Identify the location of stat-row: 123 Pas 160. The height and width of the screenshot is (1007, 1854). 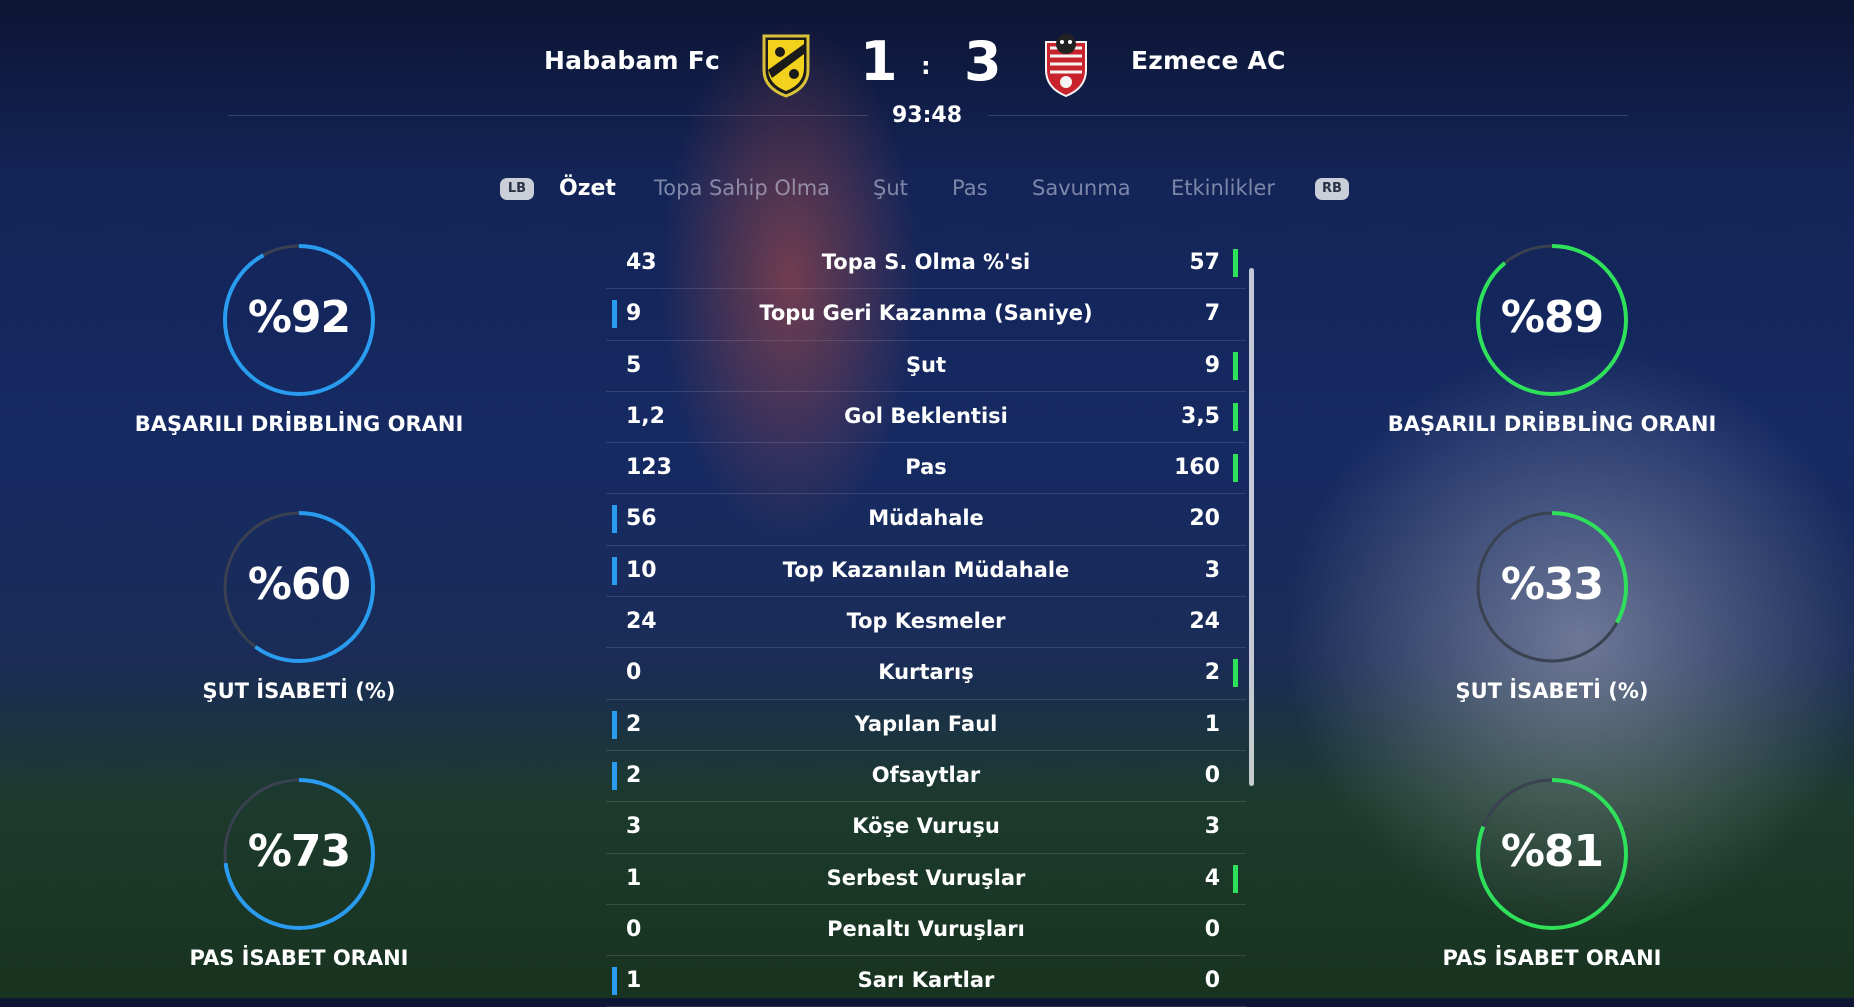
(926, 469).